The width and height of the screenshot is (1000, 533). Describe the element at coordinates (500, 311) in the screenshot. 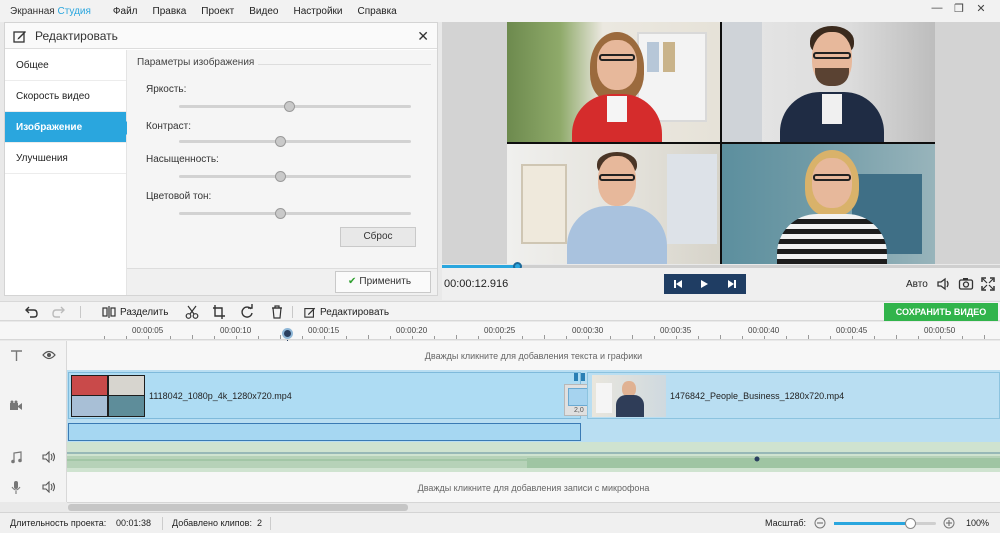

I see `timeline-toolbar: Разделить Редактировать СОХРАНИТЬ ВИДЕО` at that location.